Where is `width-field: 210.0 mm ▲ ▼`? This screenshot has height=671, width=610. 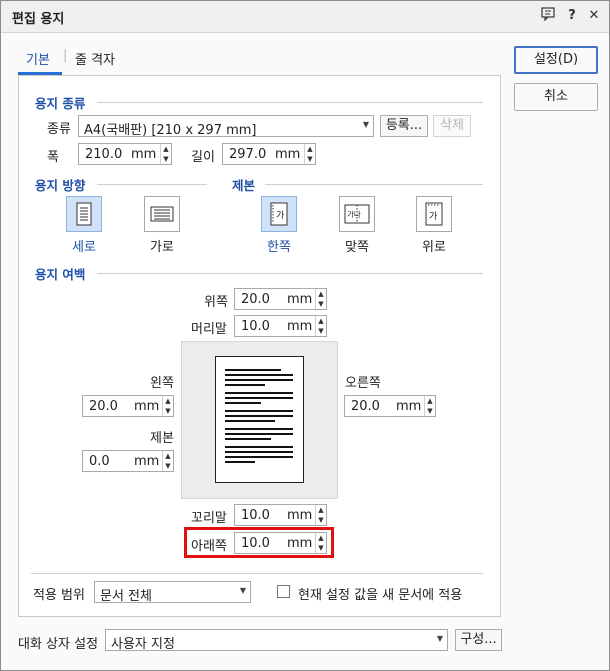
width-field: 210.0 mm ▲ ▼ is located at coordinates (125, 154).